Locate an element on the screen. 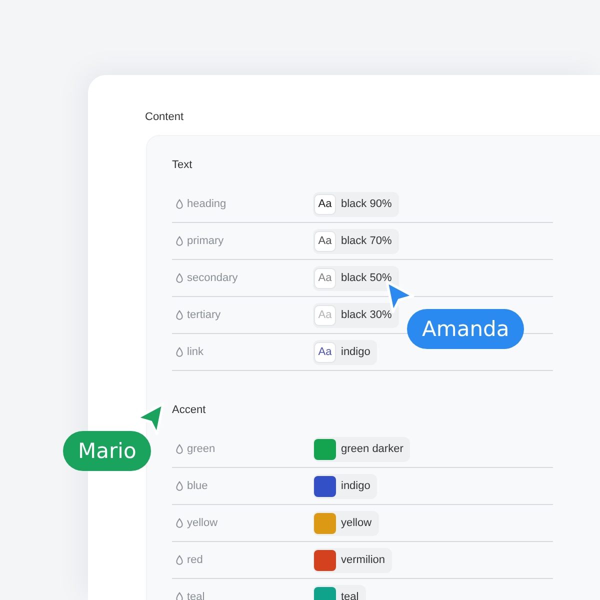  token-name: link is located at coordinates (195, 352).